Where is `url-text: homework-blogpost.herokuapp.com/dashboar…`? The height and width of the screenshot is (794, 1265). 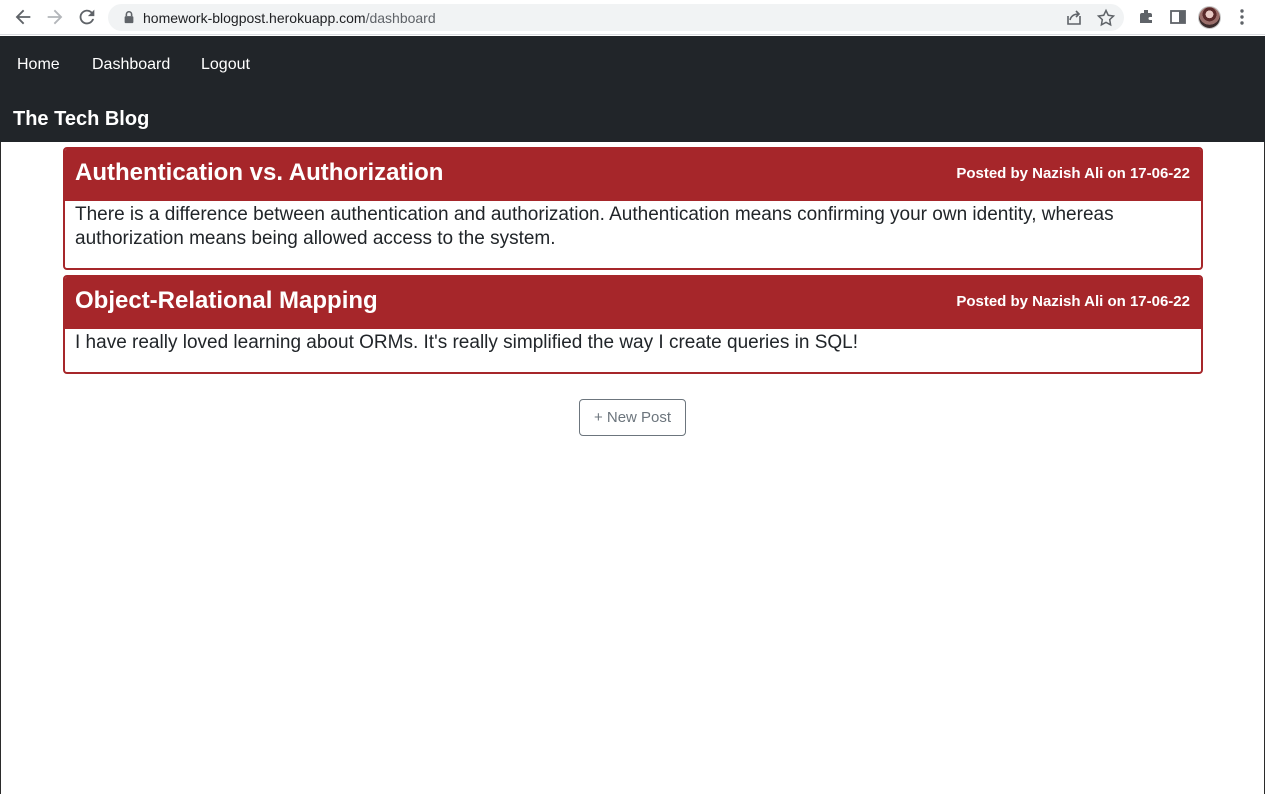 url-text: homework-blogpost.herokuapp.com/dashboar… is located at coordinates (289, 18).